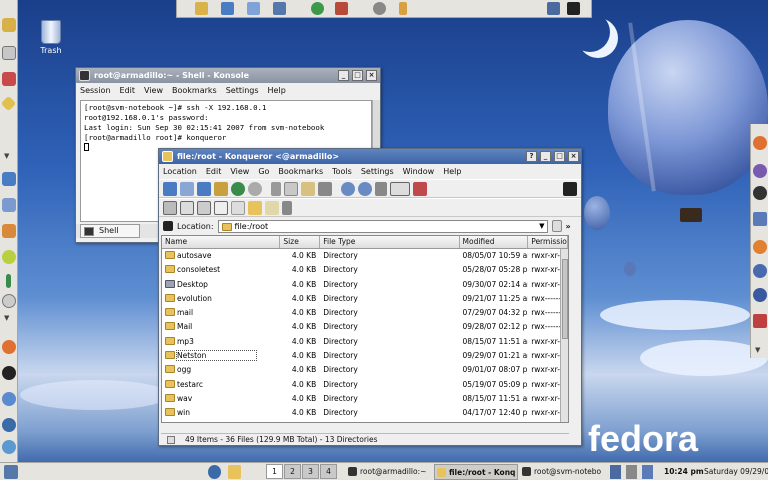  Describe the element at coordinates (227, 8) in the screenshot. I see `desktop-icon` at that location.